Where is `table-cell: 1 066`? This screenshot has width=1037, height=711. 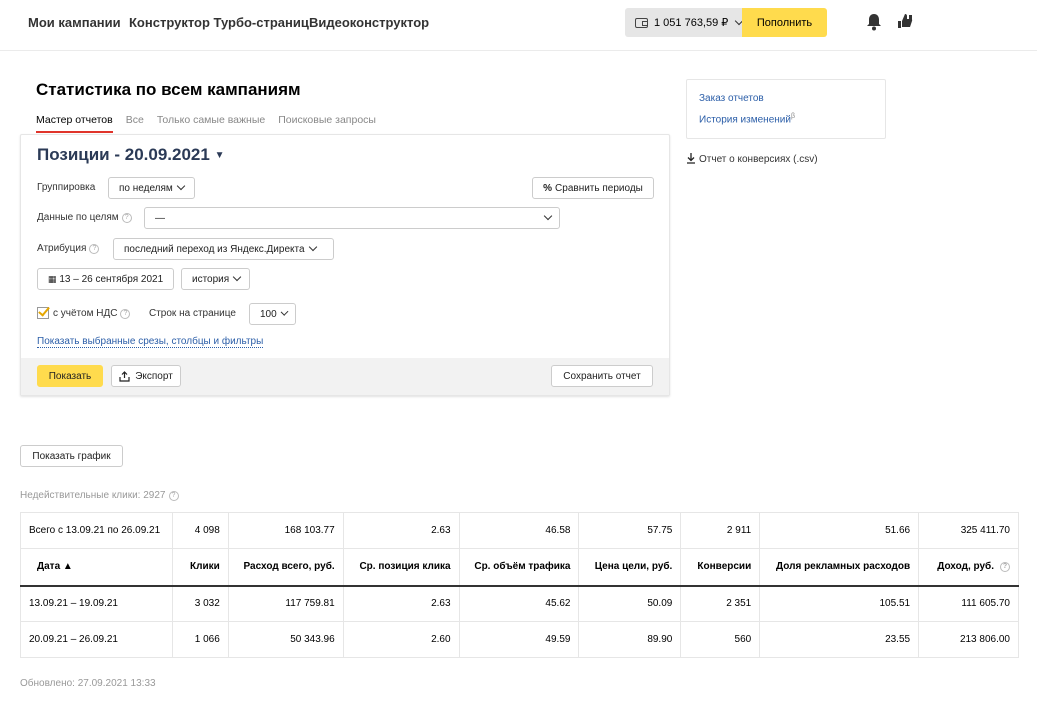
table-cell: 1 066 is located at coordinates (200, 639).